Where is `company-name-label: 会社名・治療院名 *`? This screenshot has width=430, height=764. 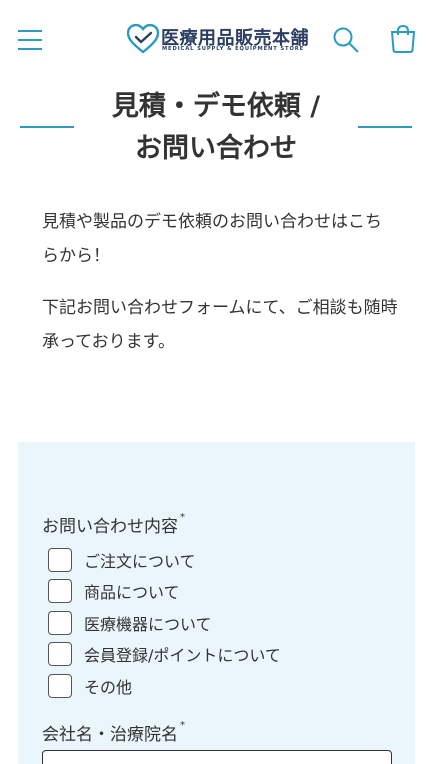
company-name-label: 会社名・治療院名 * is located at coordinates (113, 732).